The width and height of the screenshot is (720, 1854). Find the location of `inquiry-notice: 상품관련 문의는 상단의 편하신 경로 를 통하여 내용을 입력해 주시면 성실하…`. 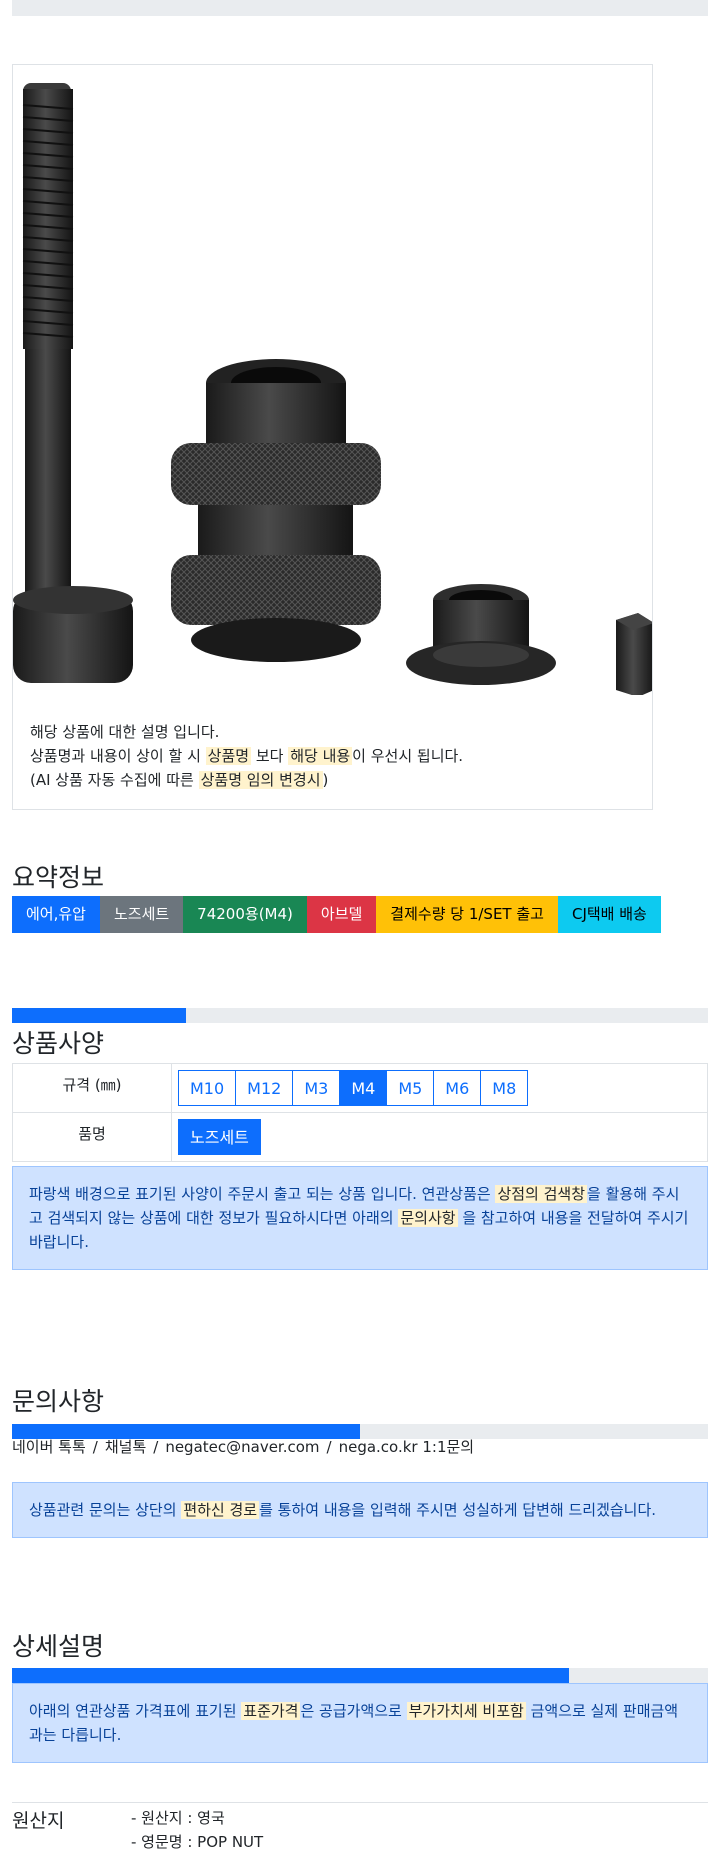

inquiry-notice: 상품관련 문의는 상단의 편하신 경로 를 통하여 내용을 입력해 주시면 성실하… is located at coordinates (360, 1510).